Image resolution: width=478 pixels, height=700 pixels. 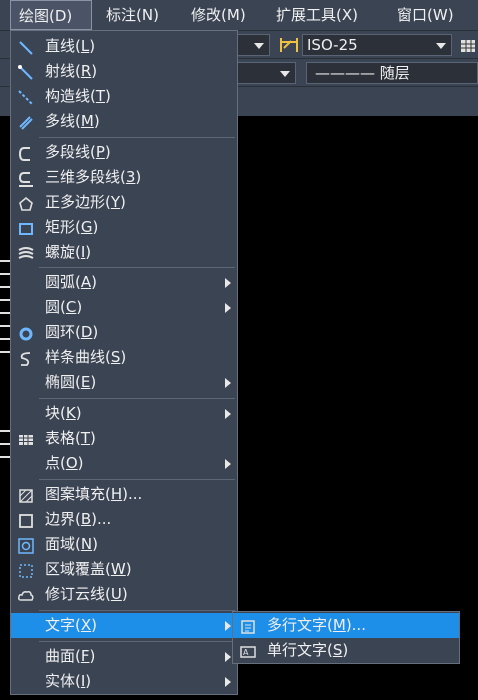 I want to click on hatch-icon, so click(x=26, y=495).